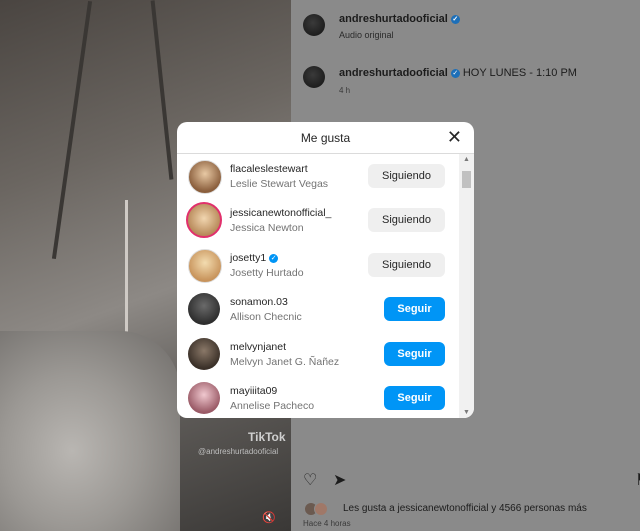 This screenshot has width=640, height=531. I want to click on username: josetty1, so click(248, 258).